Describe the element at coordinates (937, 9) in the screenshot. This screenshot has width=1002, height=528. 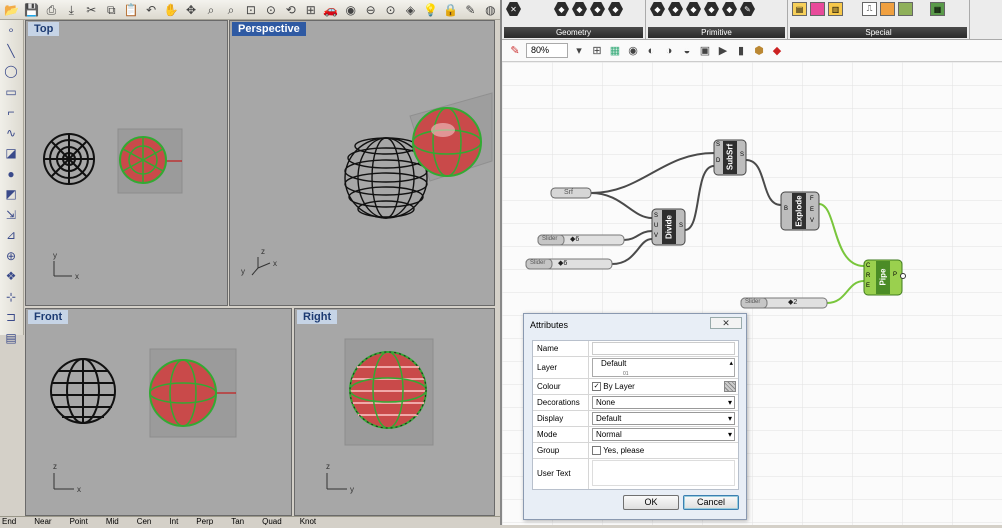
I see `chip-icon: ▦` at that location.